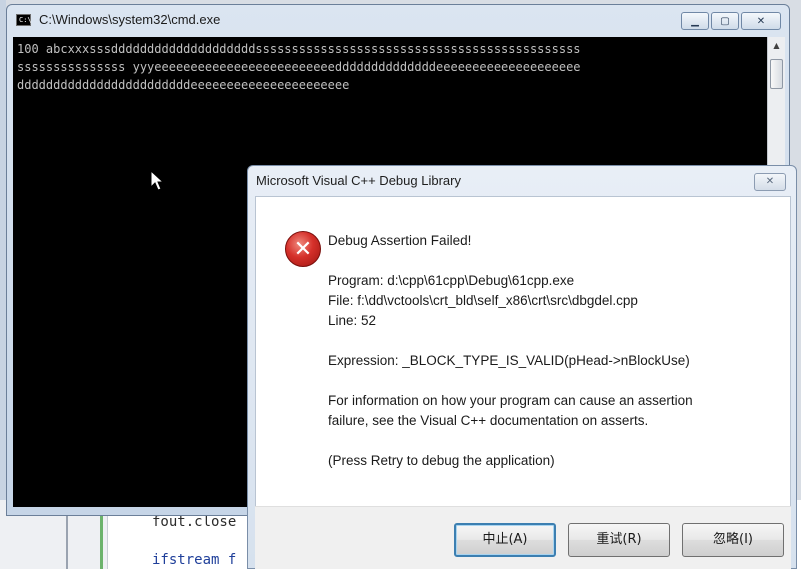 The image size is (801, 569). I want to click on ide-code-line: fout.close, so click(194, 522).